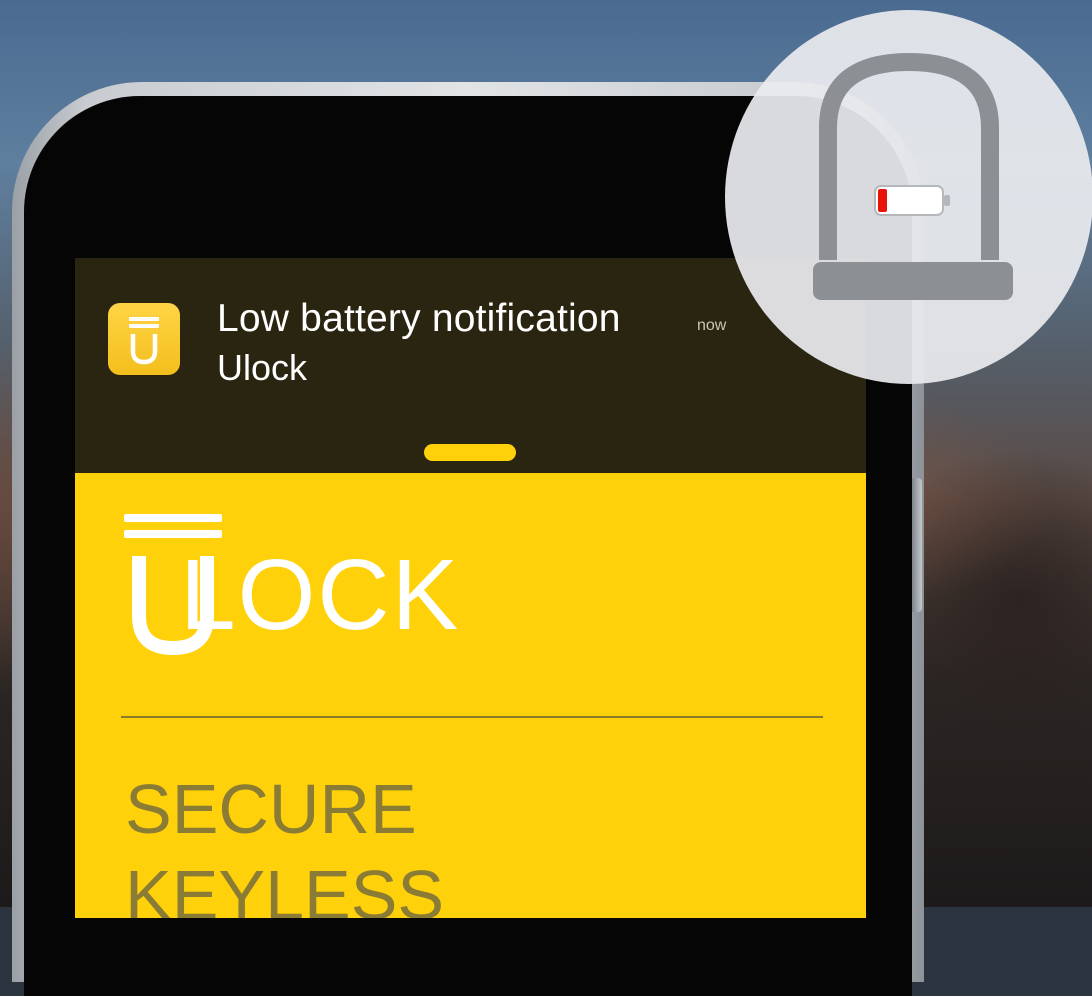 This screenshot has height=996, width=1092. I want to click on ulock-app-icon, so click(144, 339).